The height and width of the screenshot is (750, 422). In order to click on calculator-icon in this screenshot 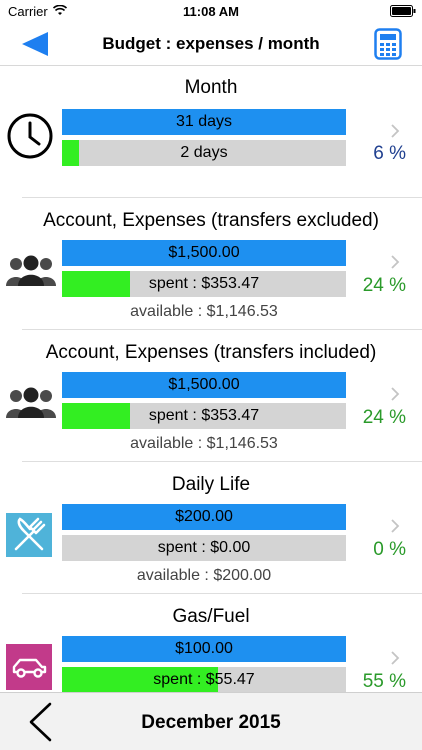, I will do `click(388, 44)`.